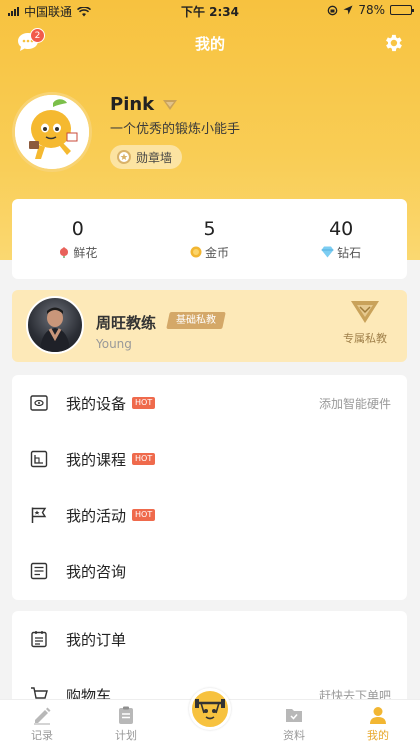 The height and width of the screenshot is (747, 420). Describe the element at coordinates (402, 10) in the screenshot. I see `battery-icon` at that location.